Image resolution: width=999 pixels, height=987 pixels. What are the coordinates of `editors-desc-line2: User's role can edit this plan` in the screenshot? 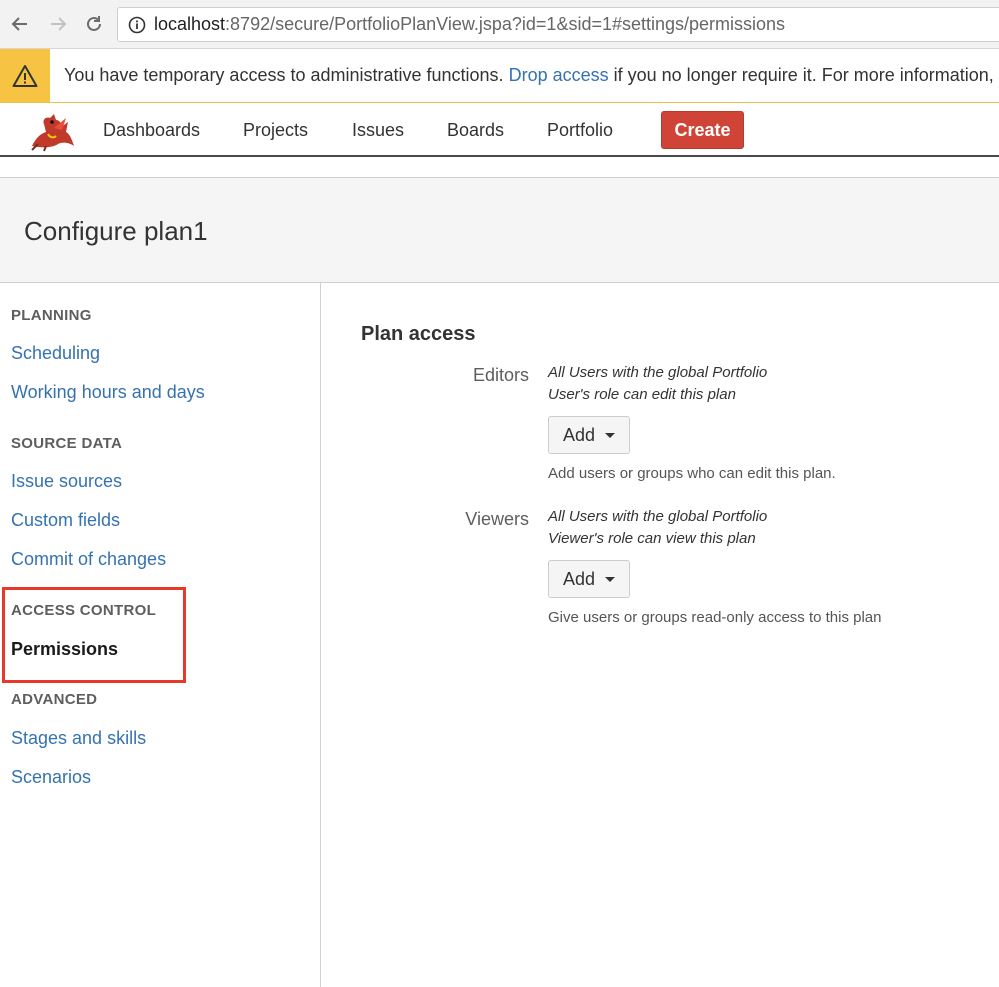 It's located at (642, 394).